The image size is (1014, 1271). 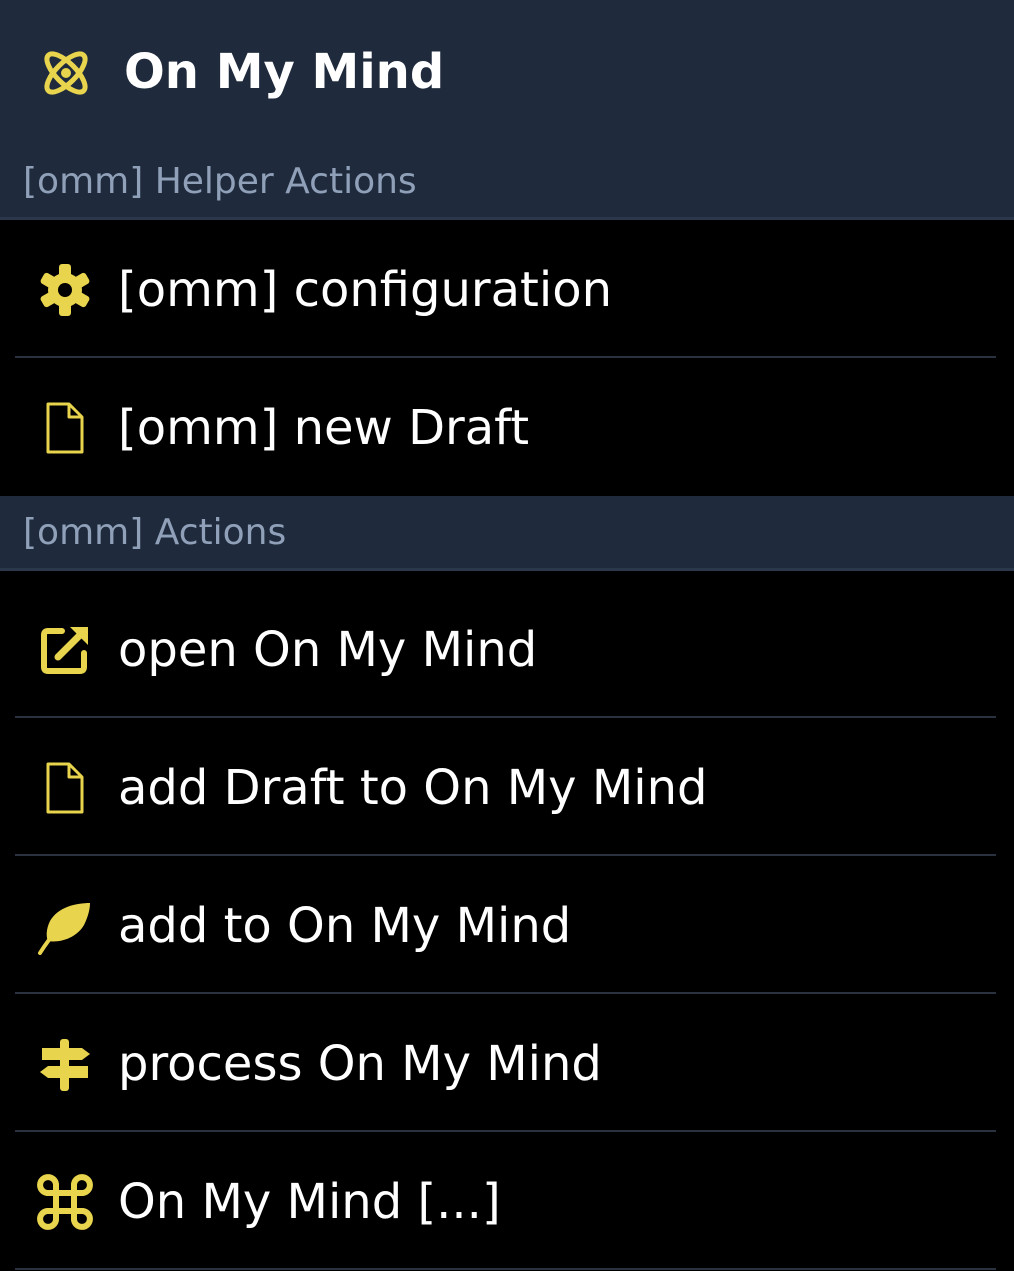 I want to click on feather-icon, so click(x=65, y=926).